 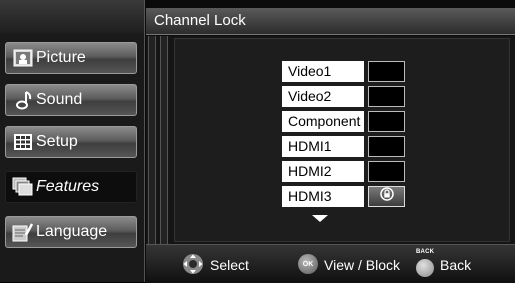 What do you see at coordinates (362, 265) in the screenshot?
I see `view-block-hint-label: View / Block` at bounding box center [362, 265].